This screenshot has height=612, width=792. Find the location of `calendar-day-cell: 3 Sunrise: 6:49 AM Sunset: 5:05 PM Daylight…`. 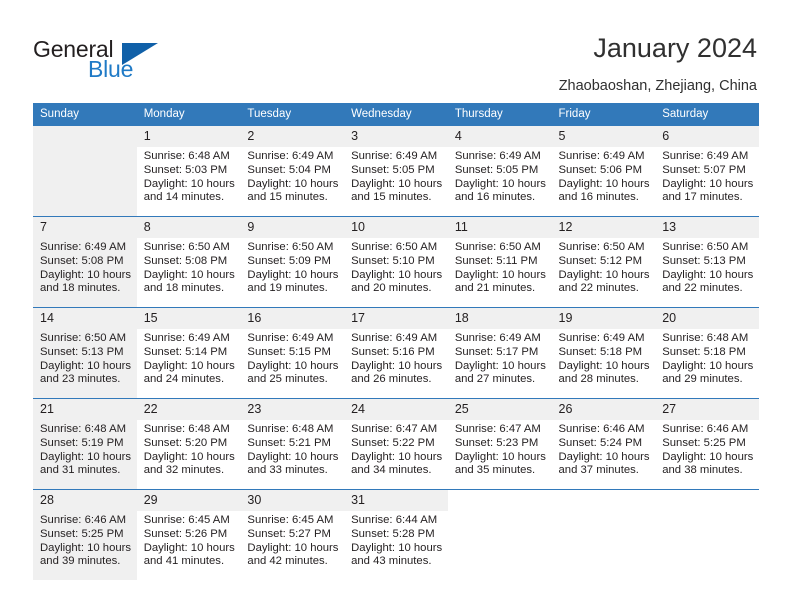

calendar-day-cell: 3 Sunrise: 6:49 AM Sunset: 5:05 PM Daylight… is located at coordinates (396, 171).